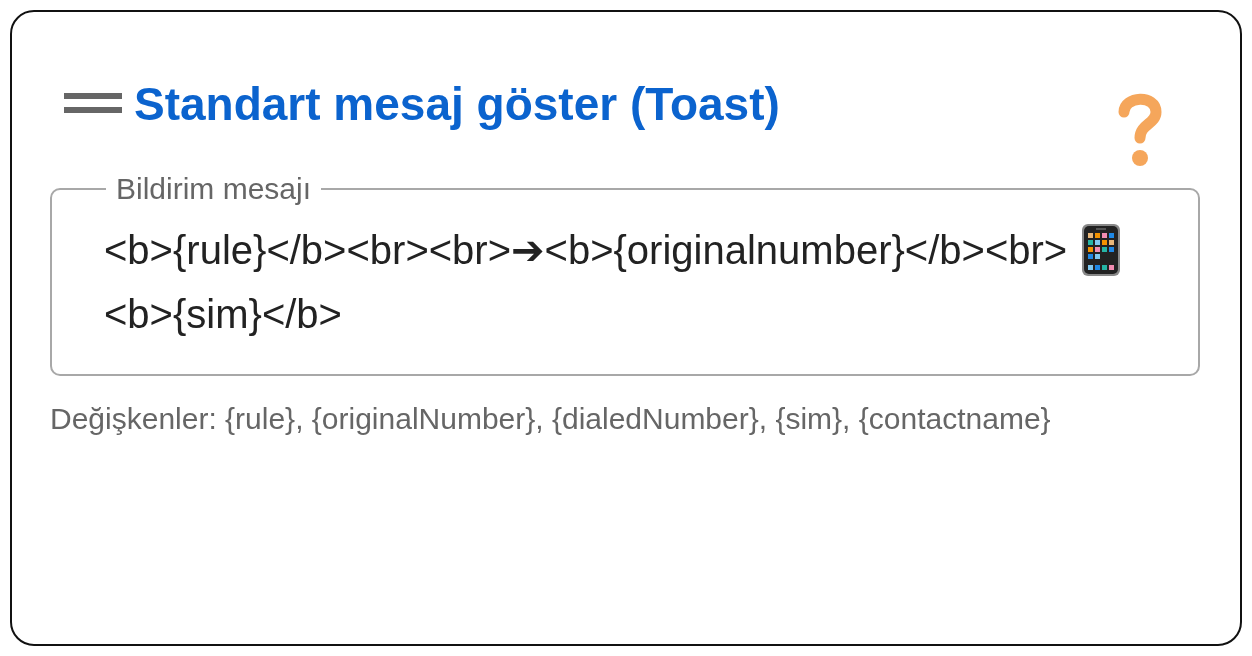 The width and height of the screenshot is (1252, 656). What do you see at coordinates (551, 419) in the screenshot?
I see `helper-text: Değişkenler: {rule}, {originalNumber}, {dialedNumber}, {sim}, {contactname}` at bounding box center [551, 419].